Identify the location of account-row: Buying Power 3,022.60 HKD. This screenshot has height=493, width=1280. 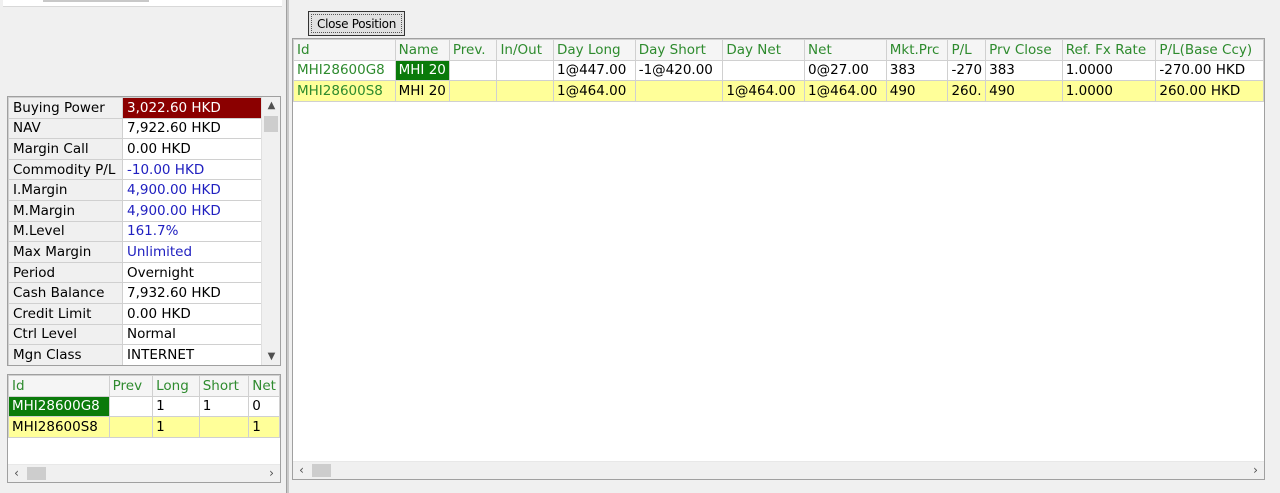
(135, 108).